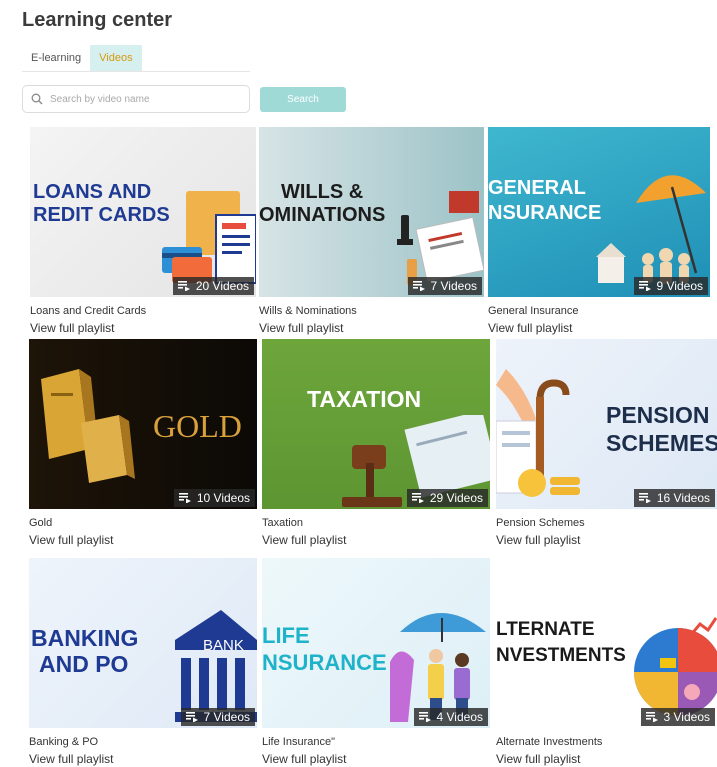 The width and height of the screenshot is (717, 767). I want to click on umbrella-and-family-icon, so click(651, 229).